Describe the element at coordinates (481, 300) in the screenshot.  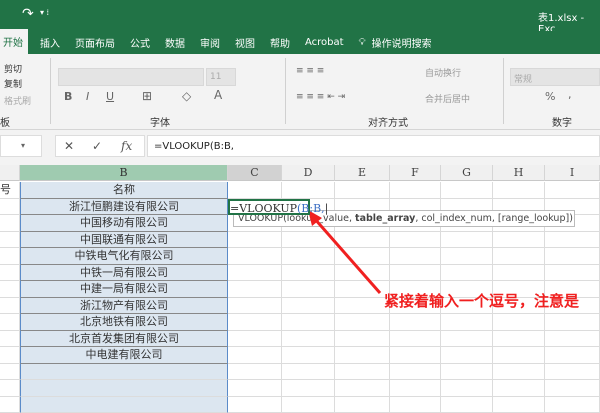
I see `annotation-text: 紧接着输入一个逗号，注意是` at that location.